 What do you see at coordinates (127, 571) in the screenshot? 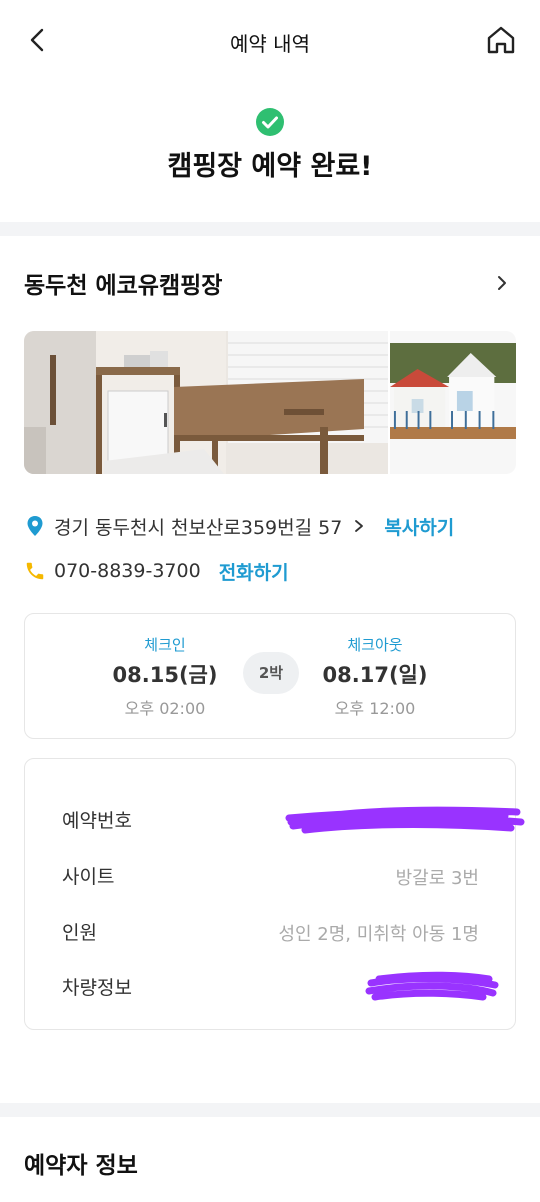
I see `campsite-phone: 070-8839-3700` at bounding box center [127, 571].